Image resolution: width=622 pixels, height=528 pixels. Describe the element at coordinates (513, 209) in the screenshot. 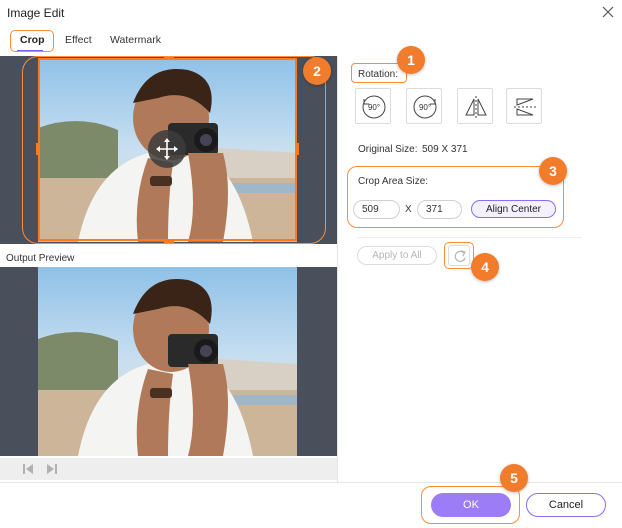

I see `align-center-button: Align Center` at that location.